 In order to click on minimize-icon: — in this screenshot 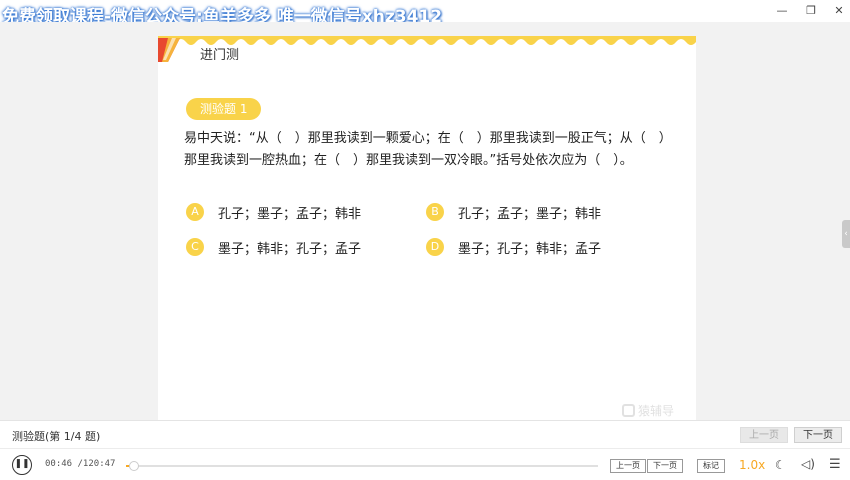, I will do `click(782, 11)`.